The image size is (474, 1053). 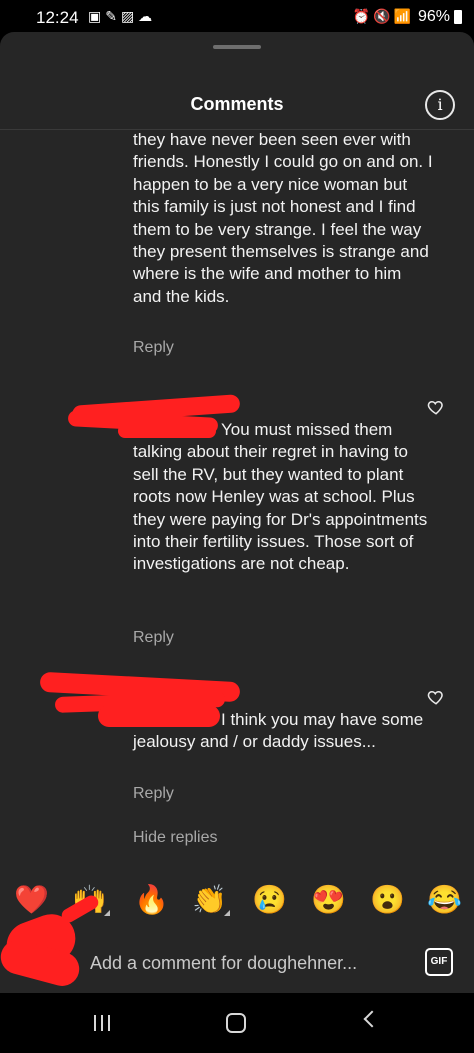 What do you see at coordinates (372, 1019) in the screenshot?
I see `back-icon` at bounding box center [372, 1019].